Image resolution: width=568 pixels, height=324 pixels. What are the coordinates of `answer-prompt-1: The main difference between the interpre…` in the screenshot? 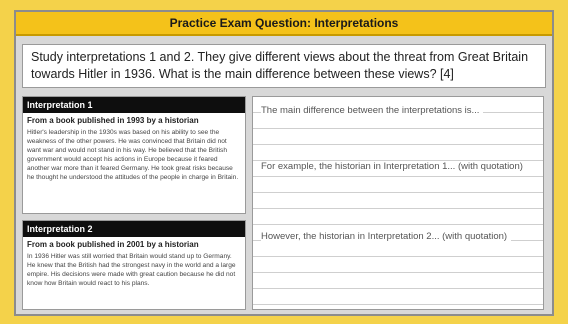 It's located at (372, 111).